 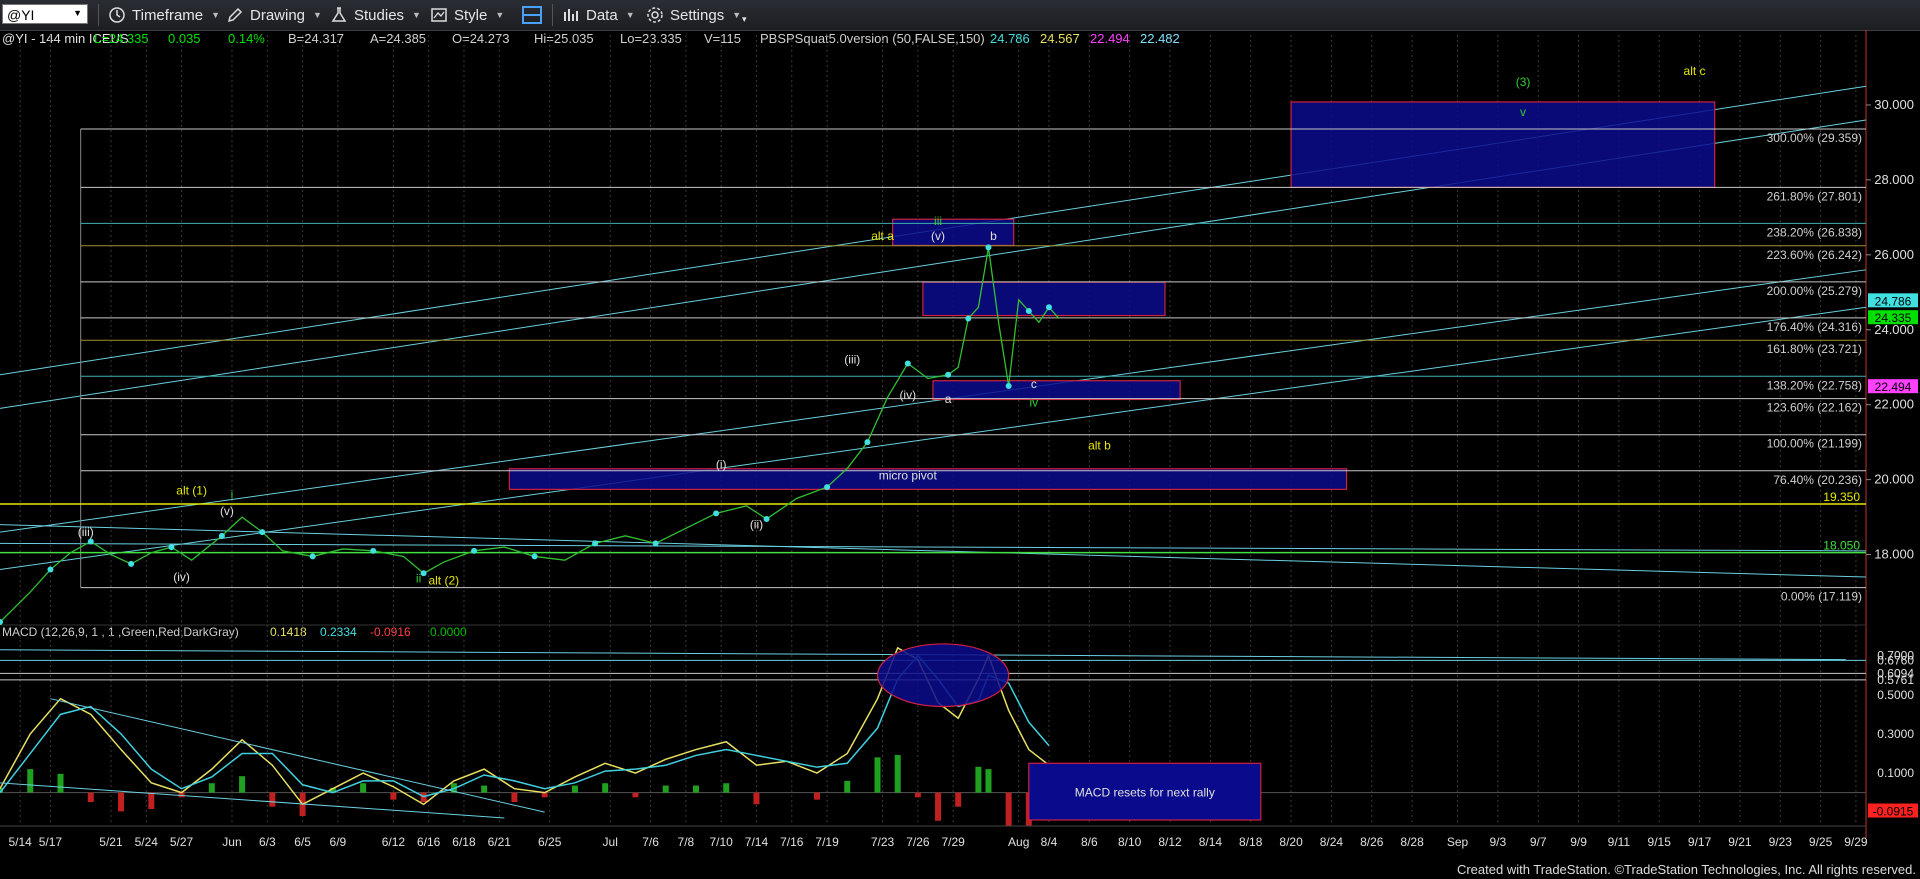 What do you see at coordinates (602, 15) in the screenshot?
I see `data-label: Data` at bounding box center [602, 15].